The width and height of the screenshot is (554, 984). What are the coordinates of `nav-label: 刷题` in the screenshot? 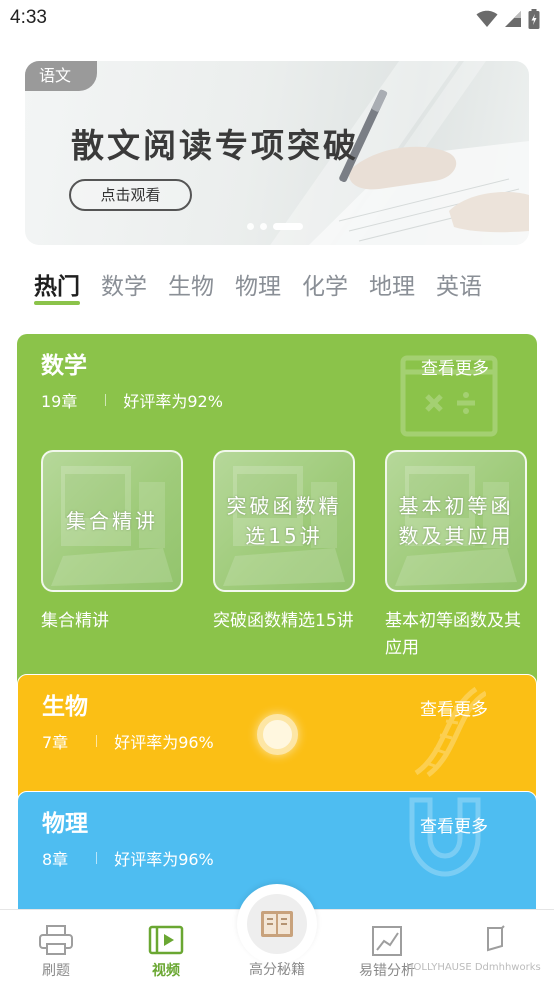 It's located at (56, 971).